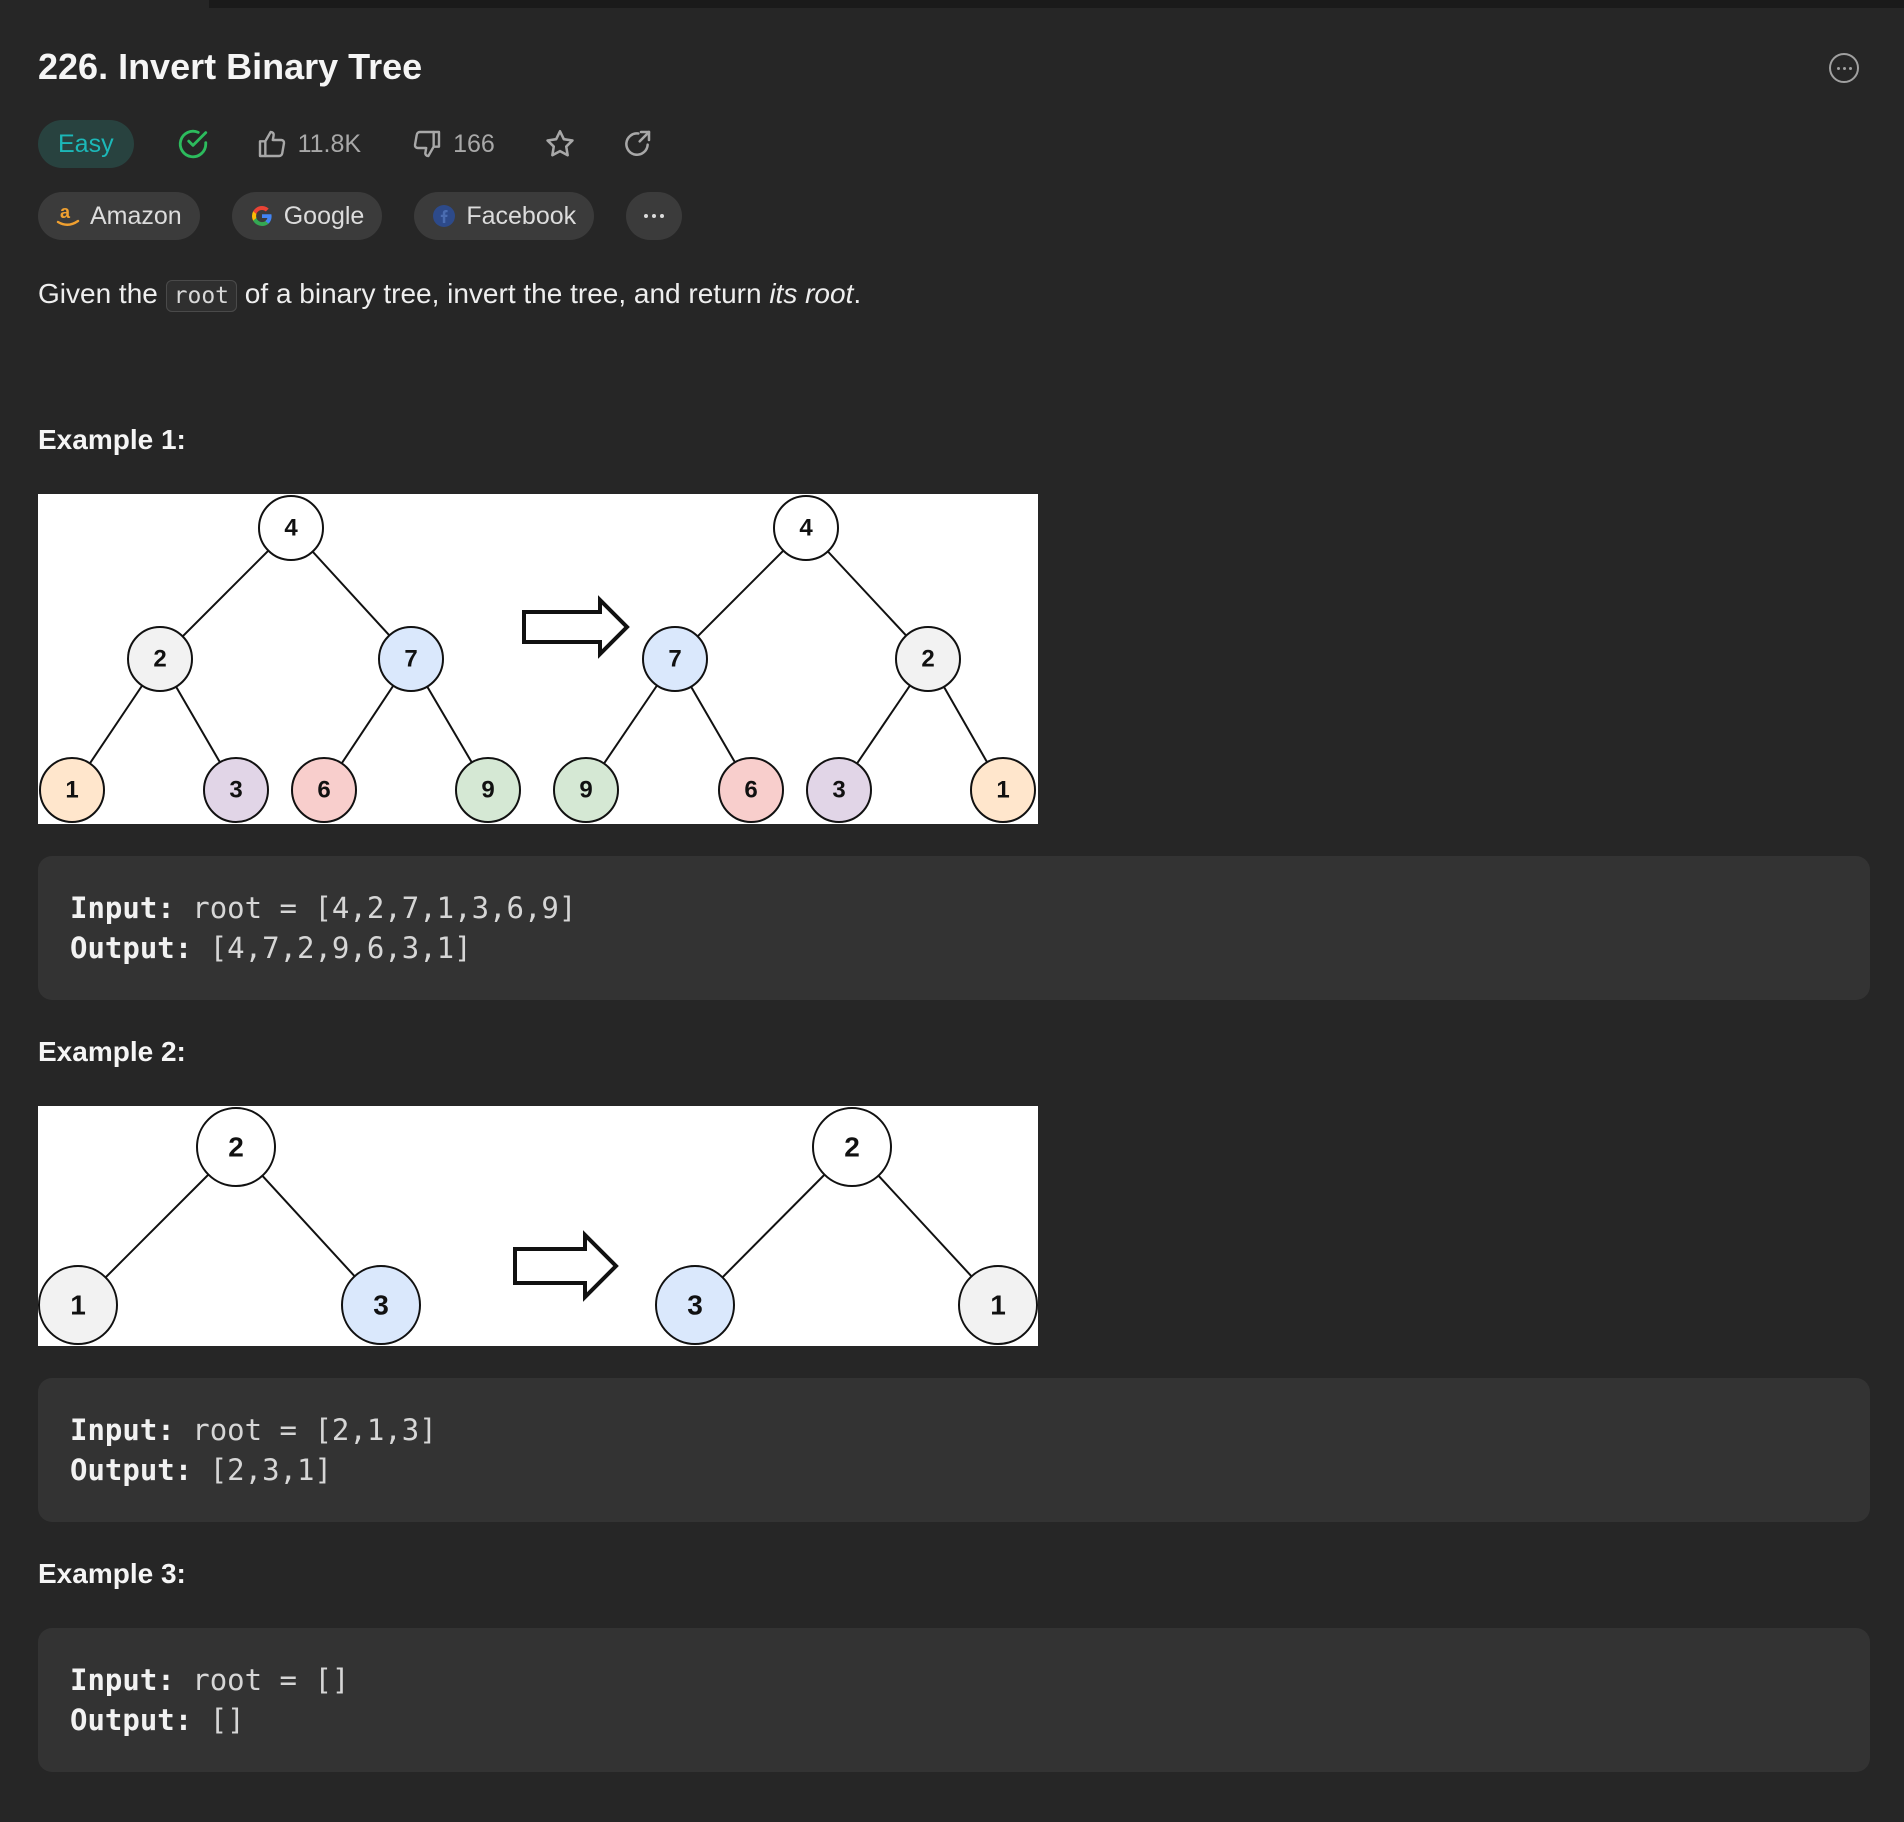 Image resolution: width=1904 pixels, height=1822 pixels. I want to click on example-2-code: Input: root = [2,1,3] Output: [2,3,1], so click(954, 1450).